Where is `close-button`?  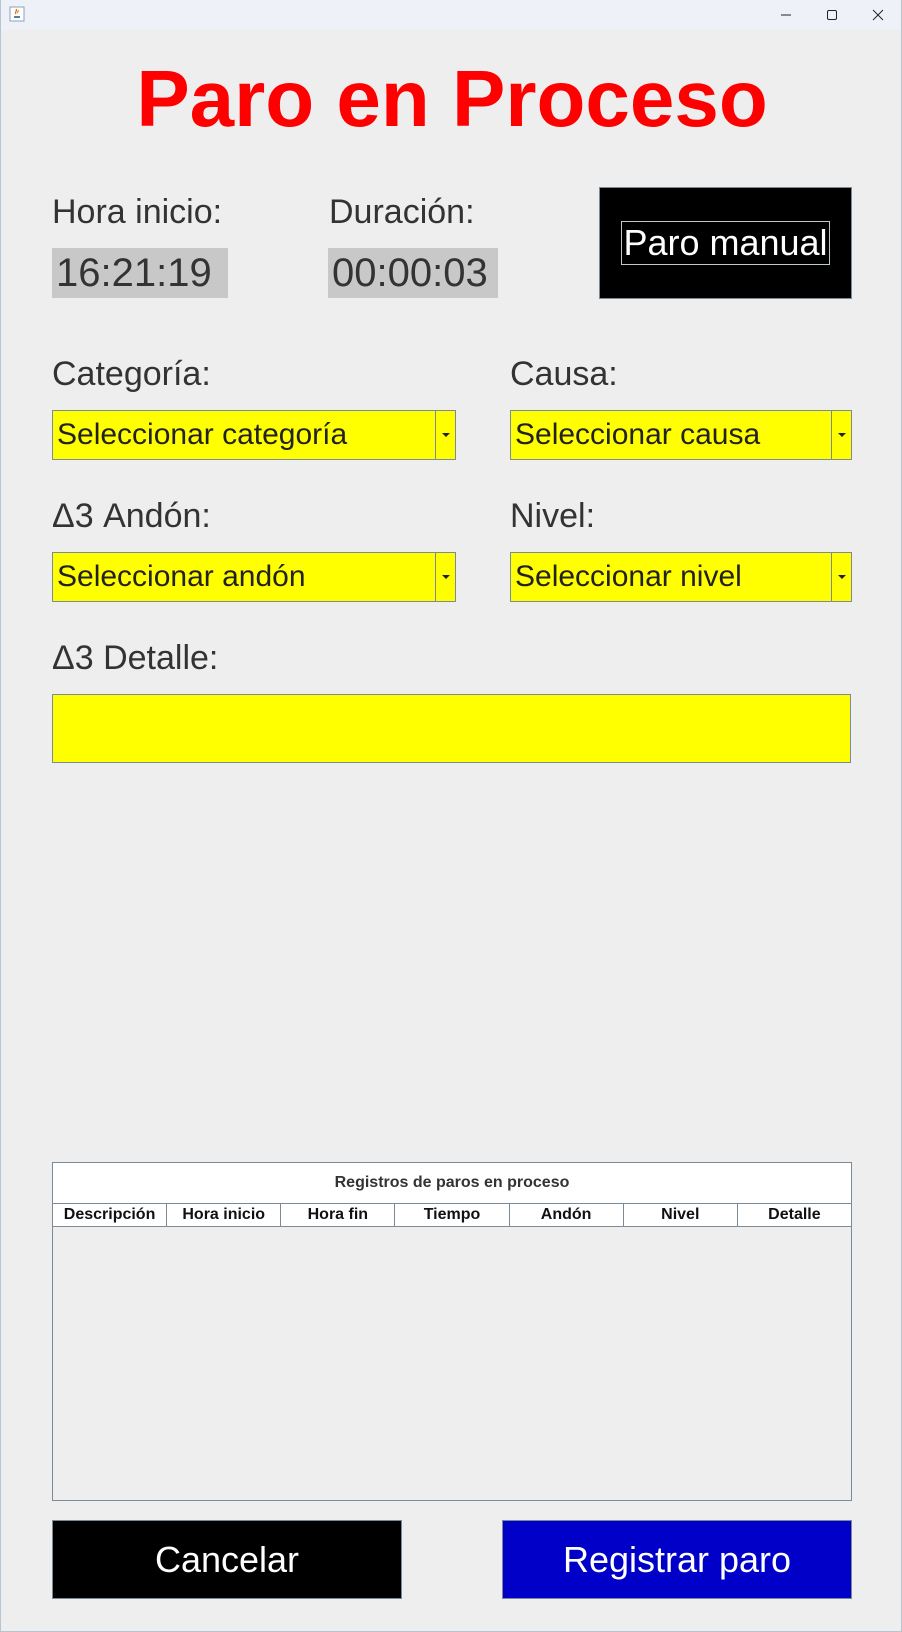 close-button is located at coordinates (878, 15).